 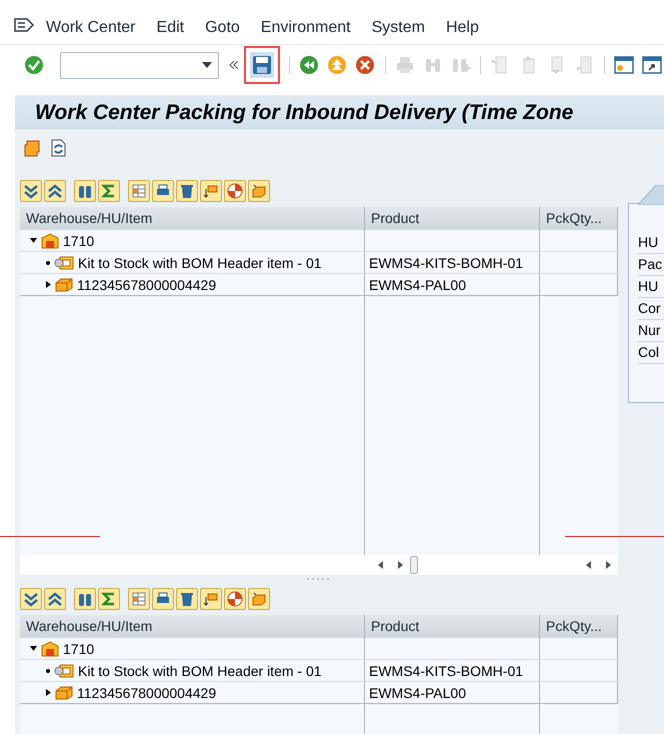 What do you see at coordinates (233, 65) in the screenshot?
I see `collapse-toolbar-icon` at bounding box center [233, 65].